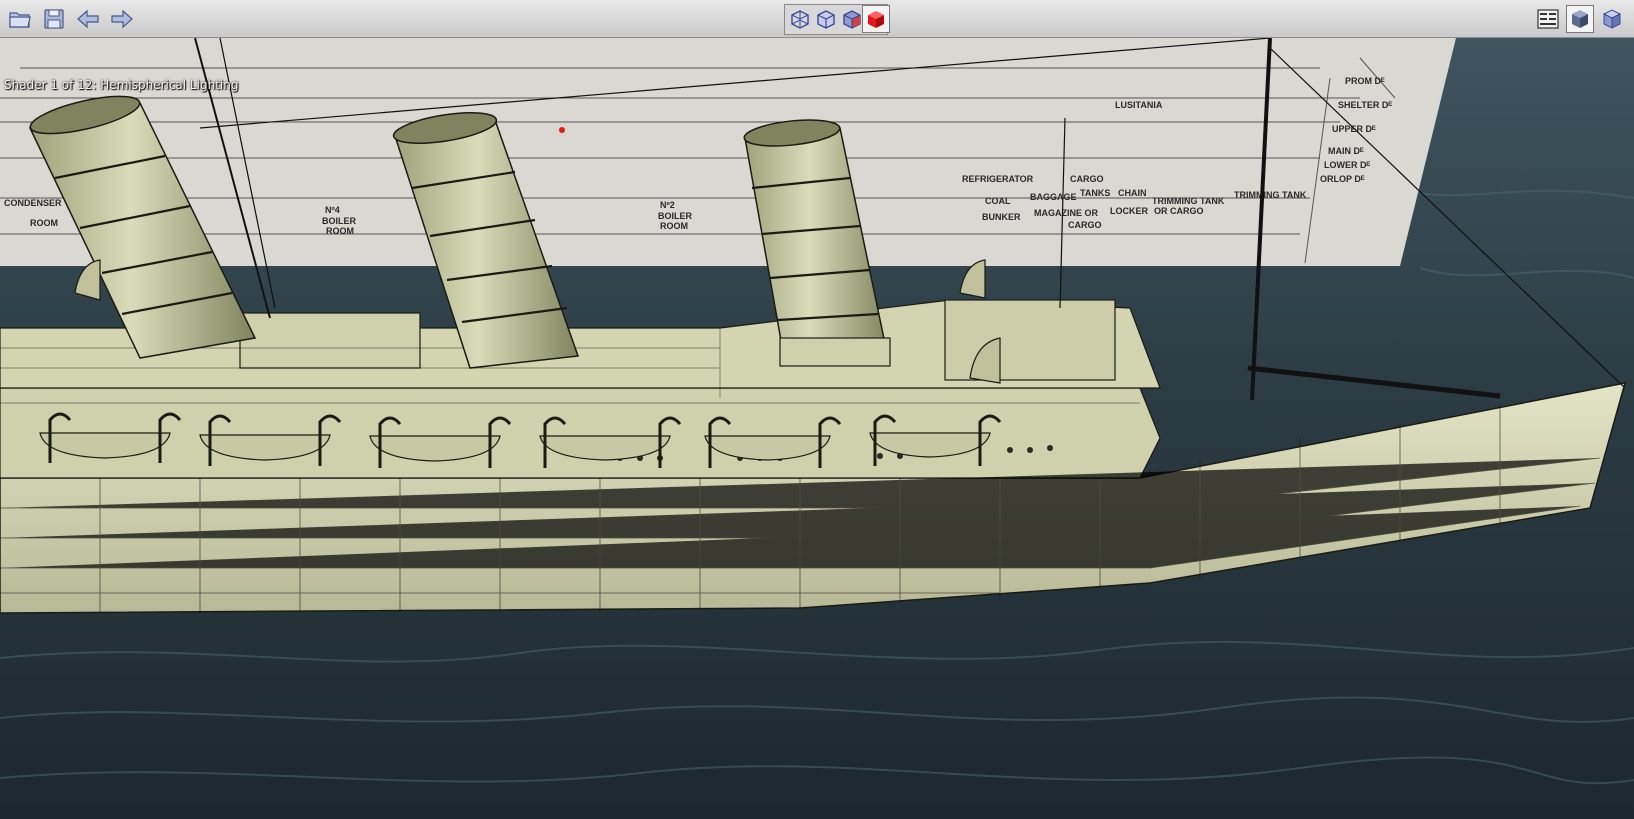 The image size is (1634, 819). I want to click on solid-red-cube-icon, so click(876, 19).